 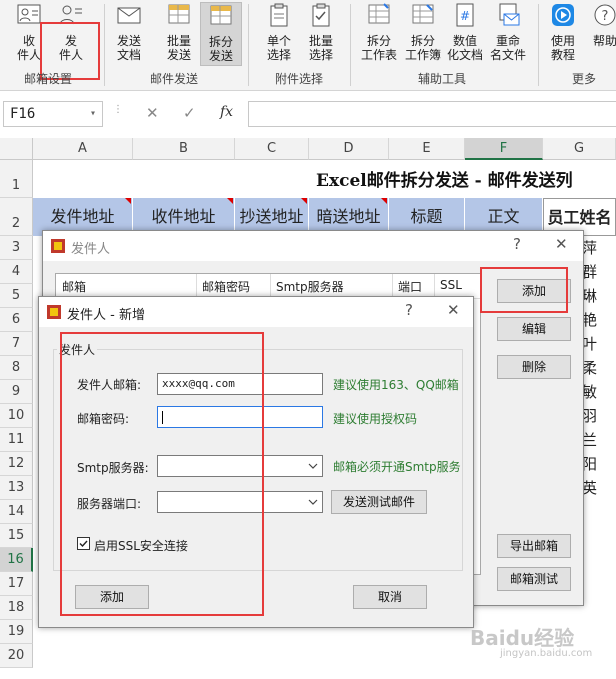 I want to click on row-header: 3, so click(x=16, y=248).